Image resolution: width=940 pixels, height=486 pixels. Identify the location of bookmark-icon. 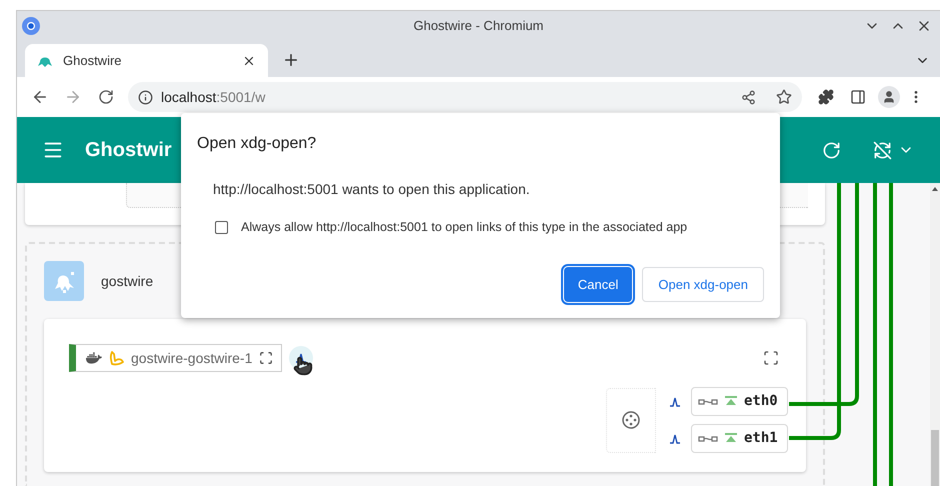
(784, 97).